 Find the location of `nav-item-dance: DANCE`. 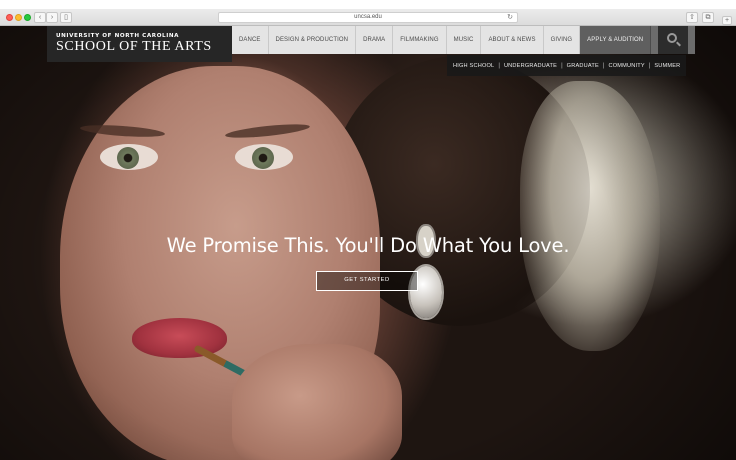

nav-item-dance: DANCE is located at coordinates (250, 40).